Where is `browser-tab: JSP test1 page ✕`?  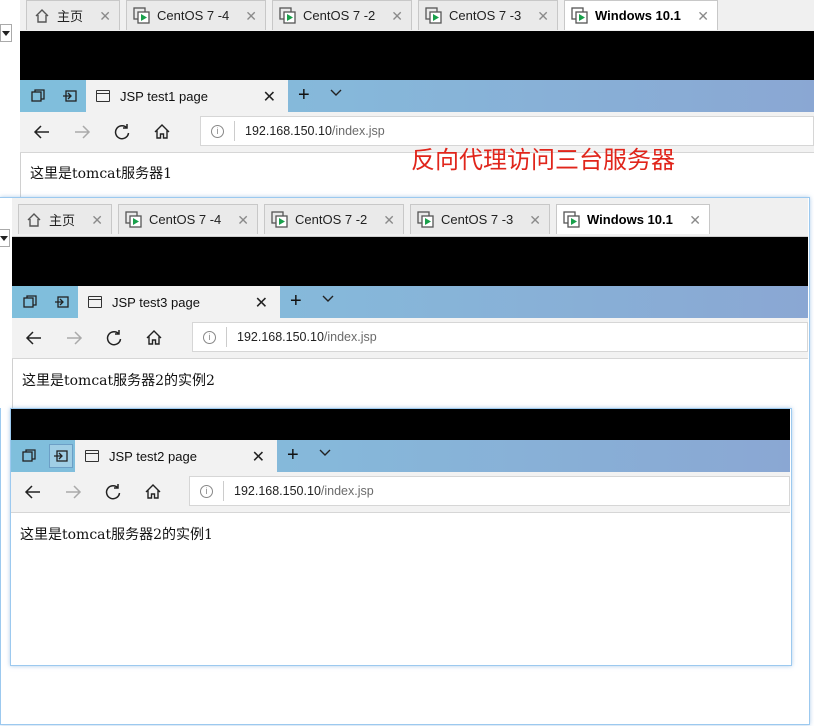 browser-tab: JSP test1 page ✕ is located at coordinates (187, 96).